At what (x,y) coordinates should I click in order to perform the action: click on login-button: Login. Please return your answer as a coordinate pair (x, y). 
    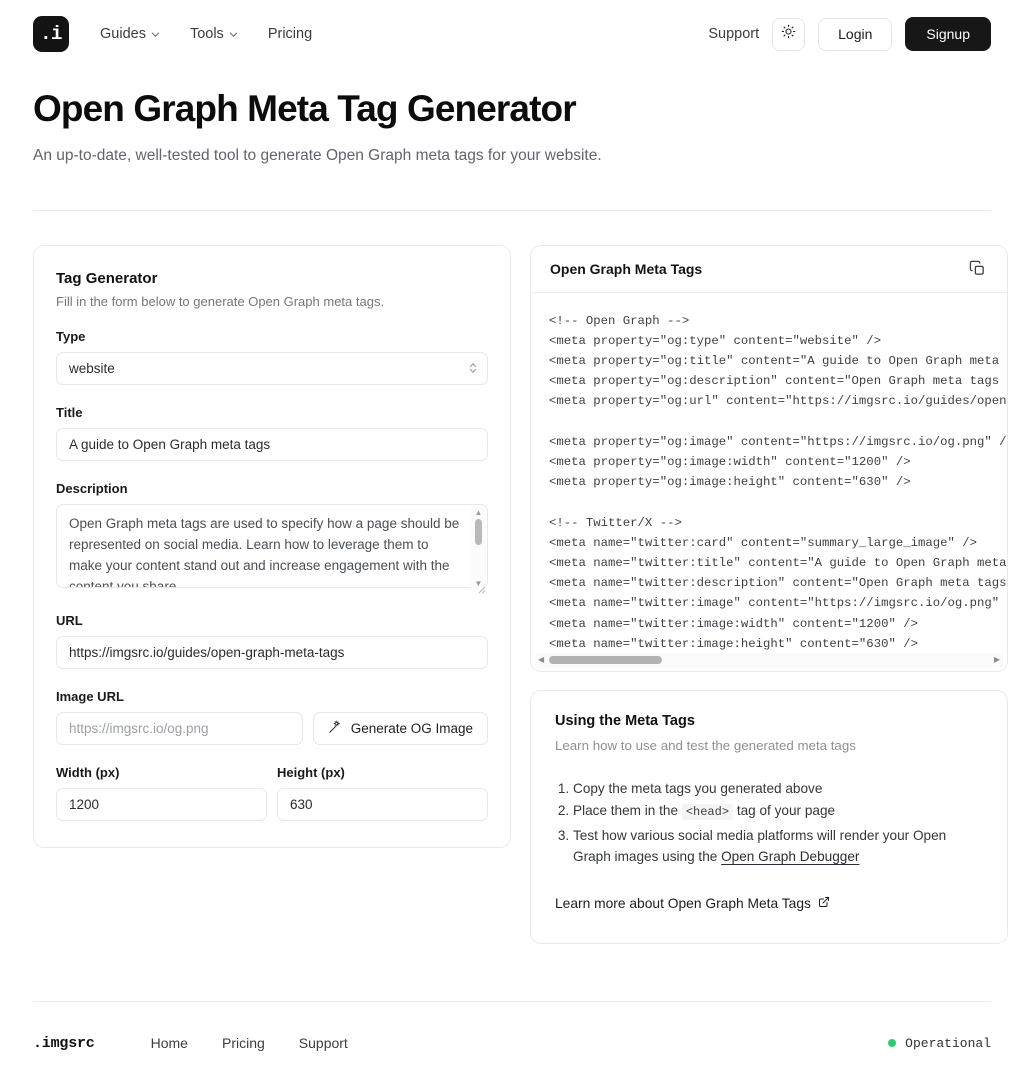
    Looking at the image, I should click on (855, 34).